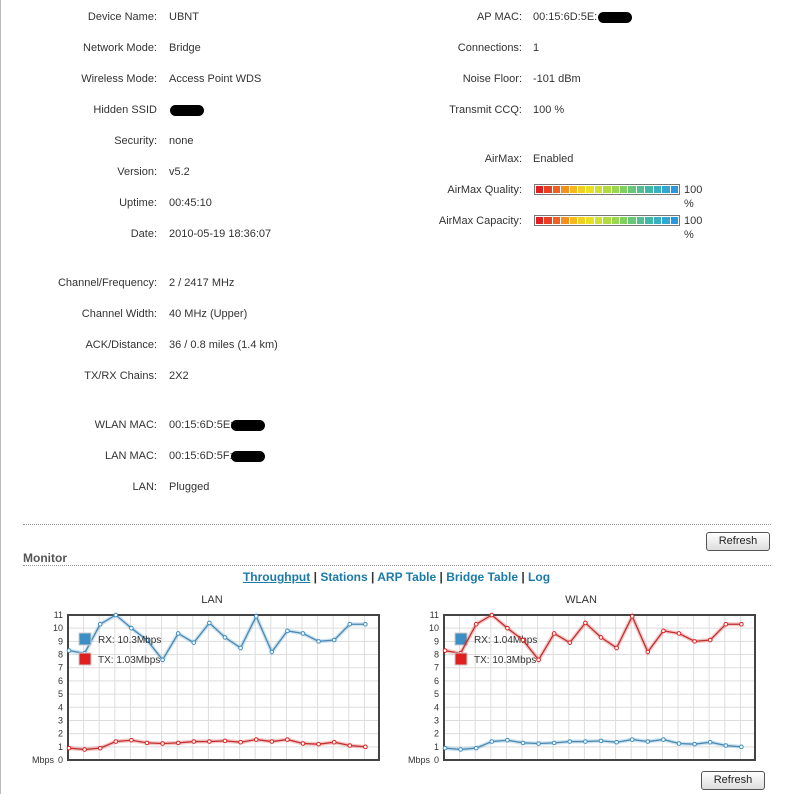 The width and height of the screenshot is (791, 794). What do you see at coordinates (499, 17) in the screenshot?
I see `status-label: AP MAC:` at bounding box center [499, 17].